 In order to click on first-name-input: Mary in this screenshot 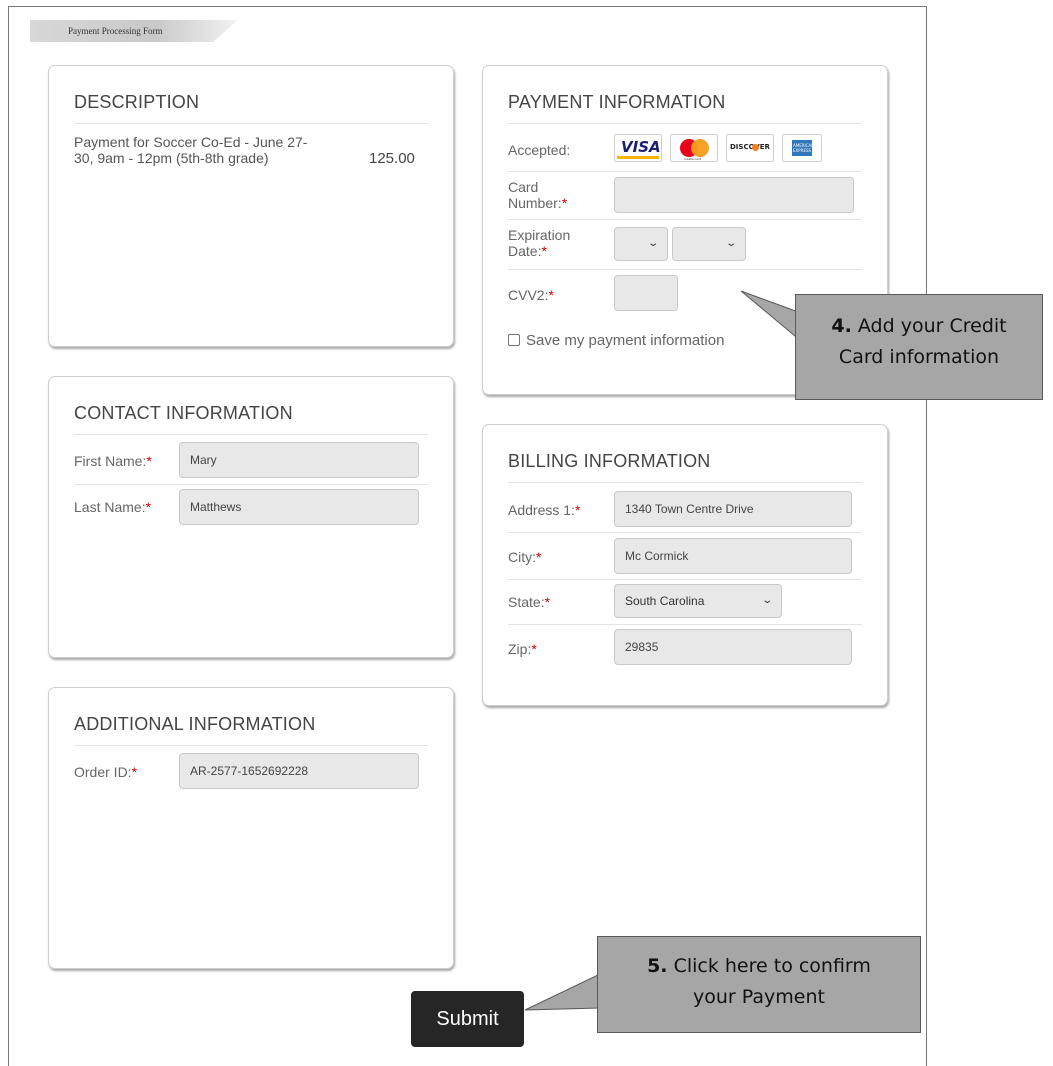, I will do `click(299, 460)`.